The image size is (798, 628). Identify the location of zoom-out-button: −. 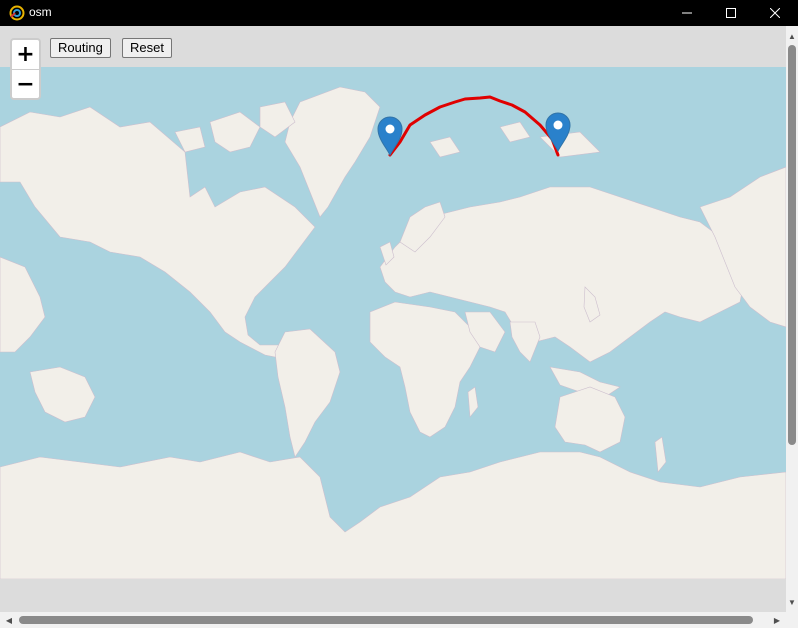
(25, 84).